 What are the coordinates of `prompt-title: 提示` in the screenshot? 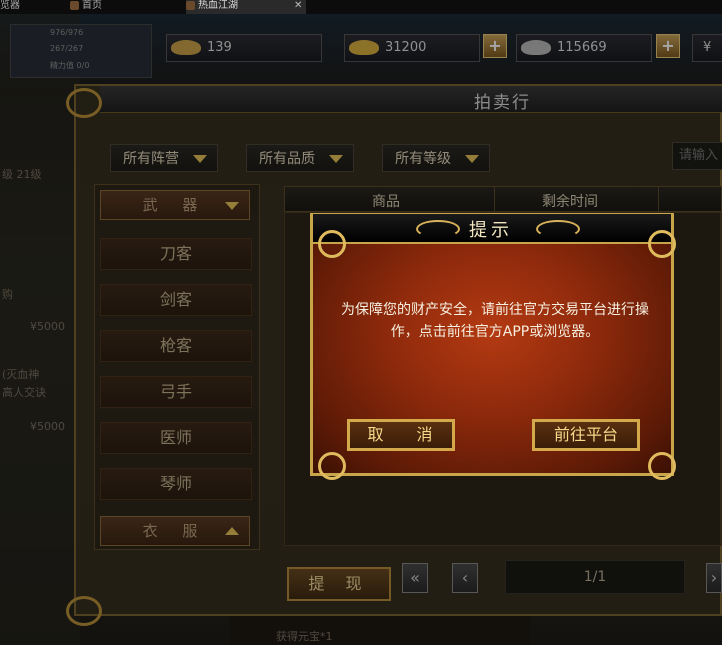 It's located at (491, 230).